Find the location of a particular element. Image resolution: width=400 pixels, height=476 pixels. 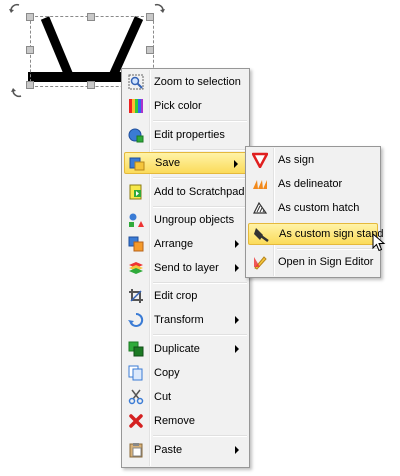

menu-item-label: Save is located at coordinates (168, 163).